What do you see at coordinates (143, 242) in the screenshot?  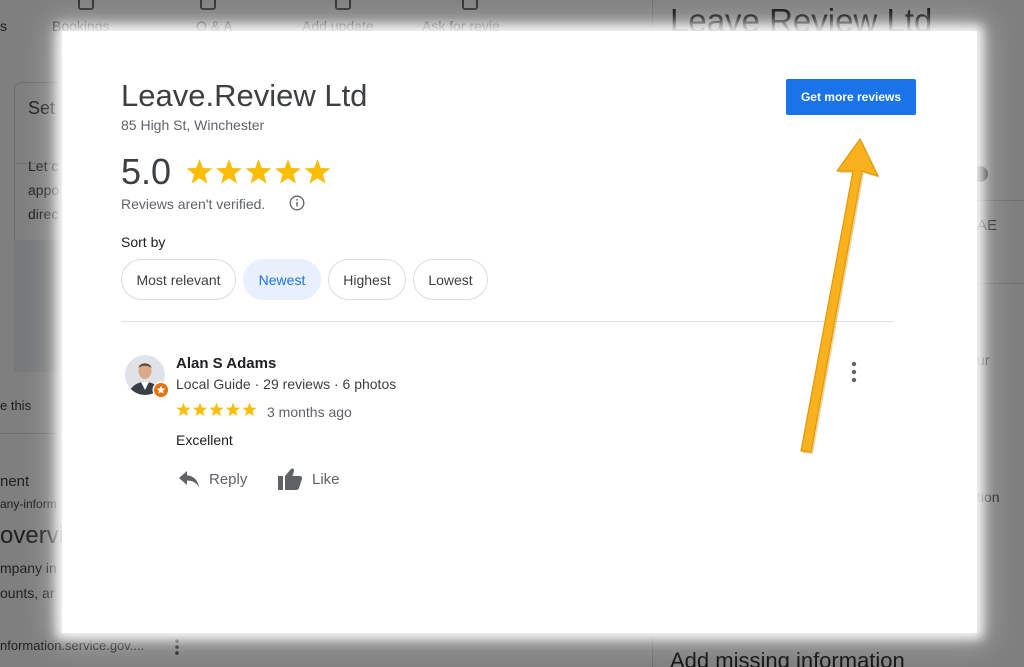 I see `sort-by-label: Sort by` at bounding box center [143, 242].